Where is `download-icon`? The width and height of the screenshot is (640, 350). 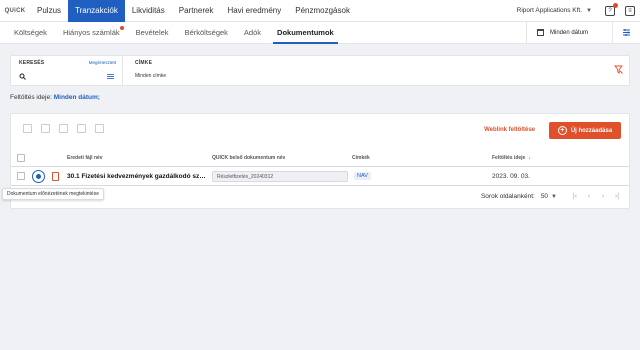
download-icon is located at coordinates (81, 128).